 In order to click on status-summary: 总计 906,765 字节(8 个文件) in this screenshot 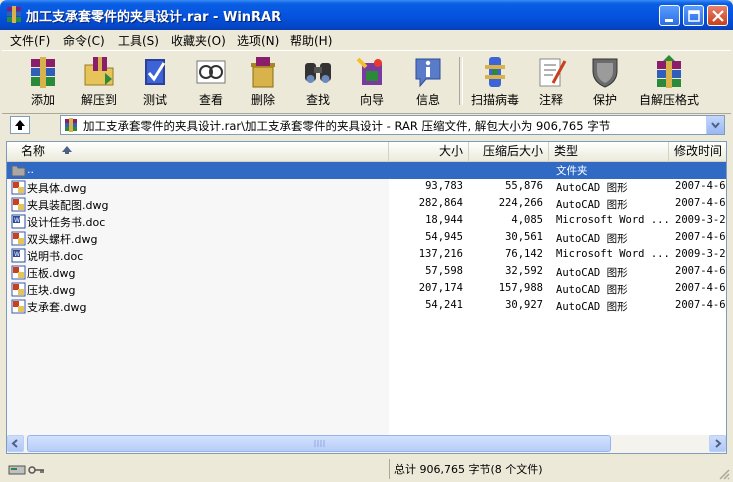, I will do `click(468, 469)`.